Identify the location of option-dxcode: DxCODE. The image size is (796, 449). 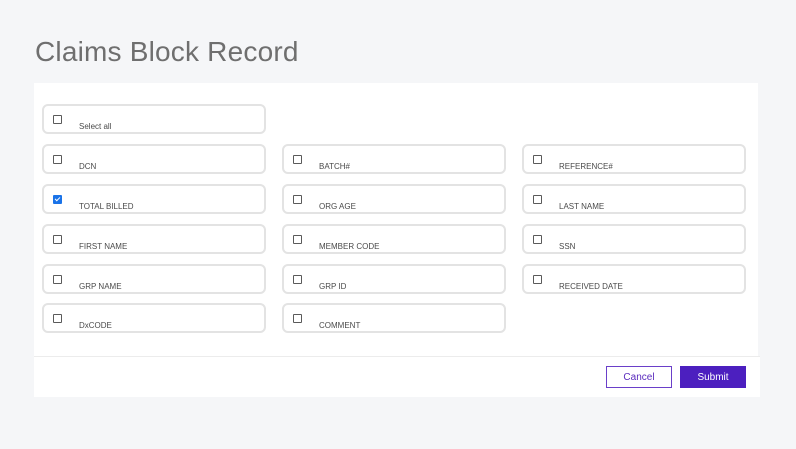
(154, 318).